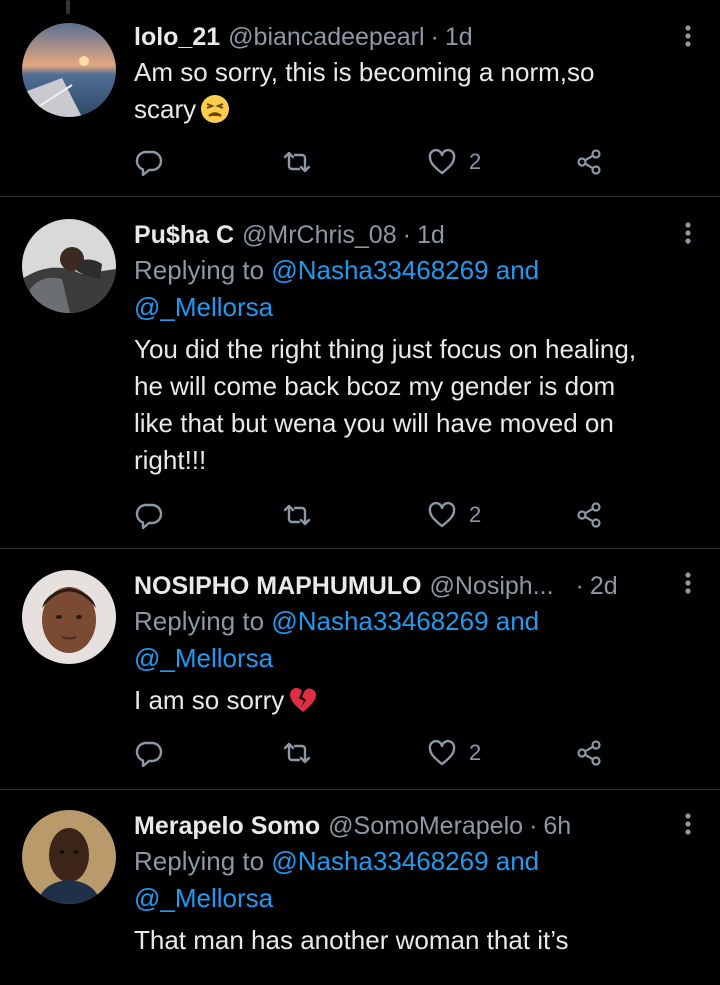 The width and height of the screenshot is (720, 985). What do you see at coordinates (364, 72) in the screenshot?
I see `tweet-text-line: Am so sorry, this is becoming a norm,so` at bounding box center [364, 72].